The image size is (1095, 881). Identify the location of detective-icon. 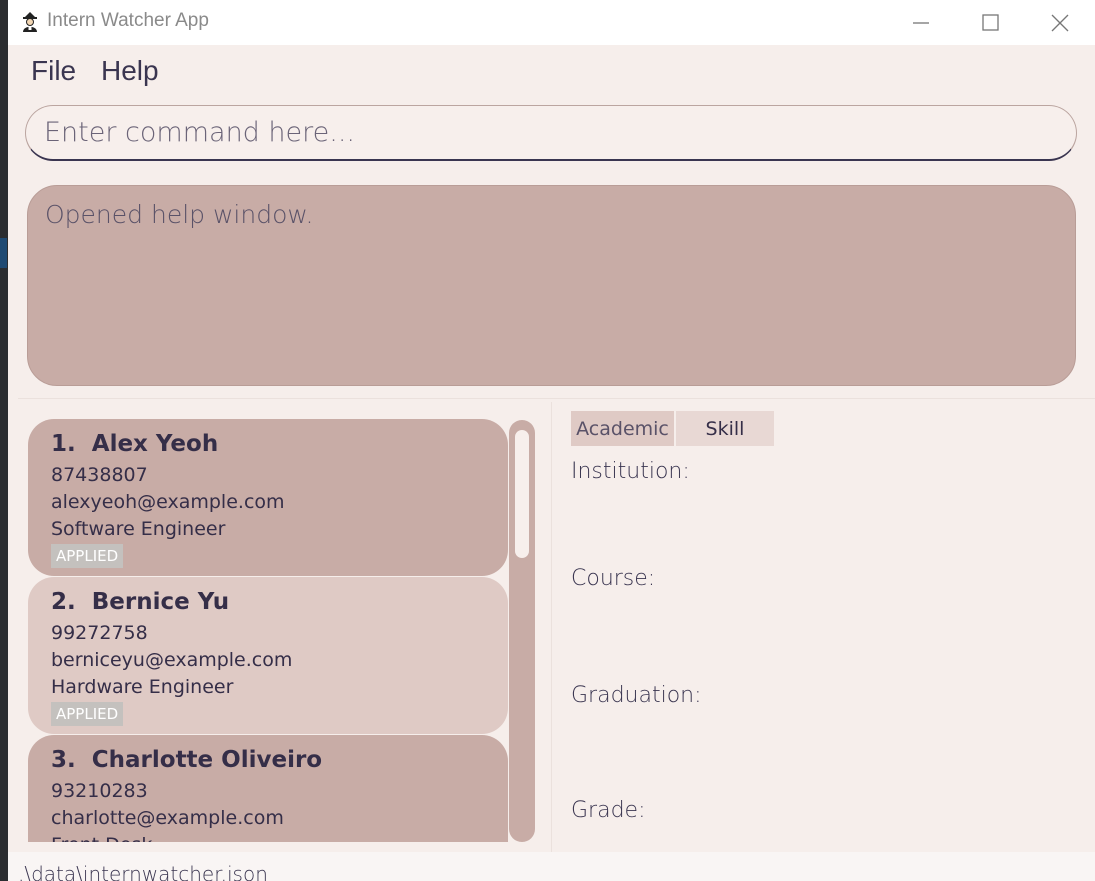
(30, 22).